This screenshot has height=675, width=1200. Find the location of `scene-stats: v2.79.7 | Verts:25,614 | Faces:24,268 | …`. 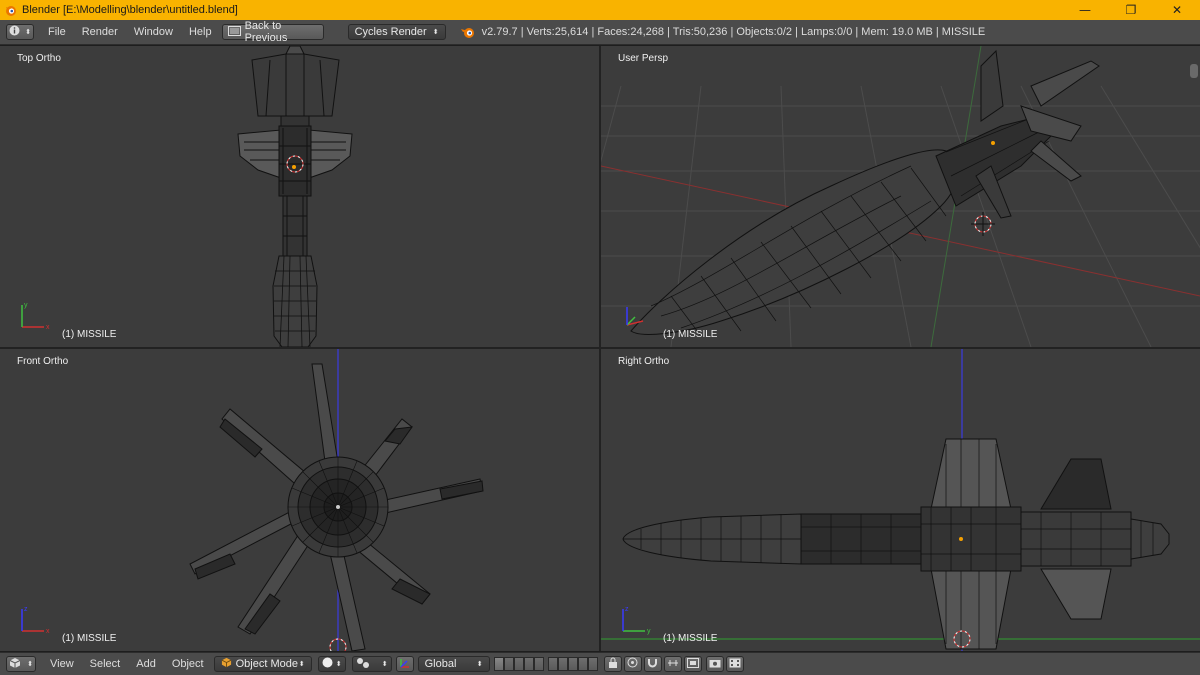

scene-stats: v2.79.7 | Verts:25,614 | Faces:24,268 | … is located at coordinates (733, 32).